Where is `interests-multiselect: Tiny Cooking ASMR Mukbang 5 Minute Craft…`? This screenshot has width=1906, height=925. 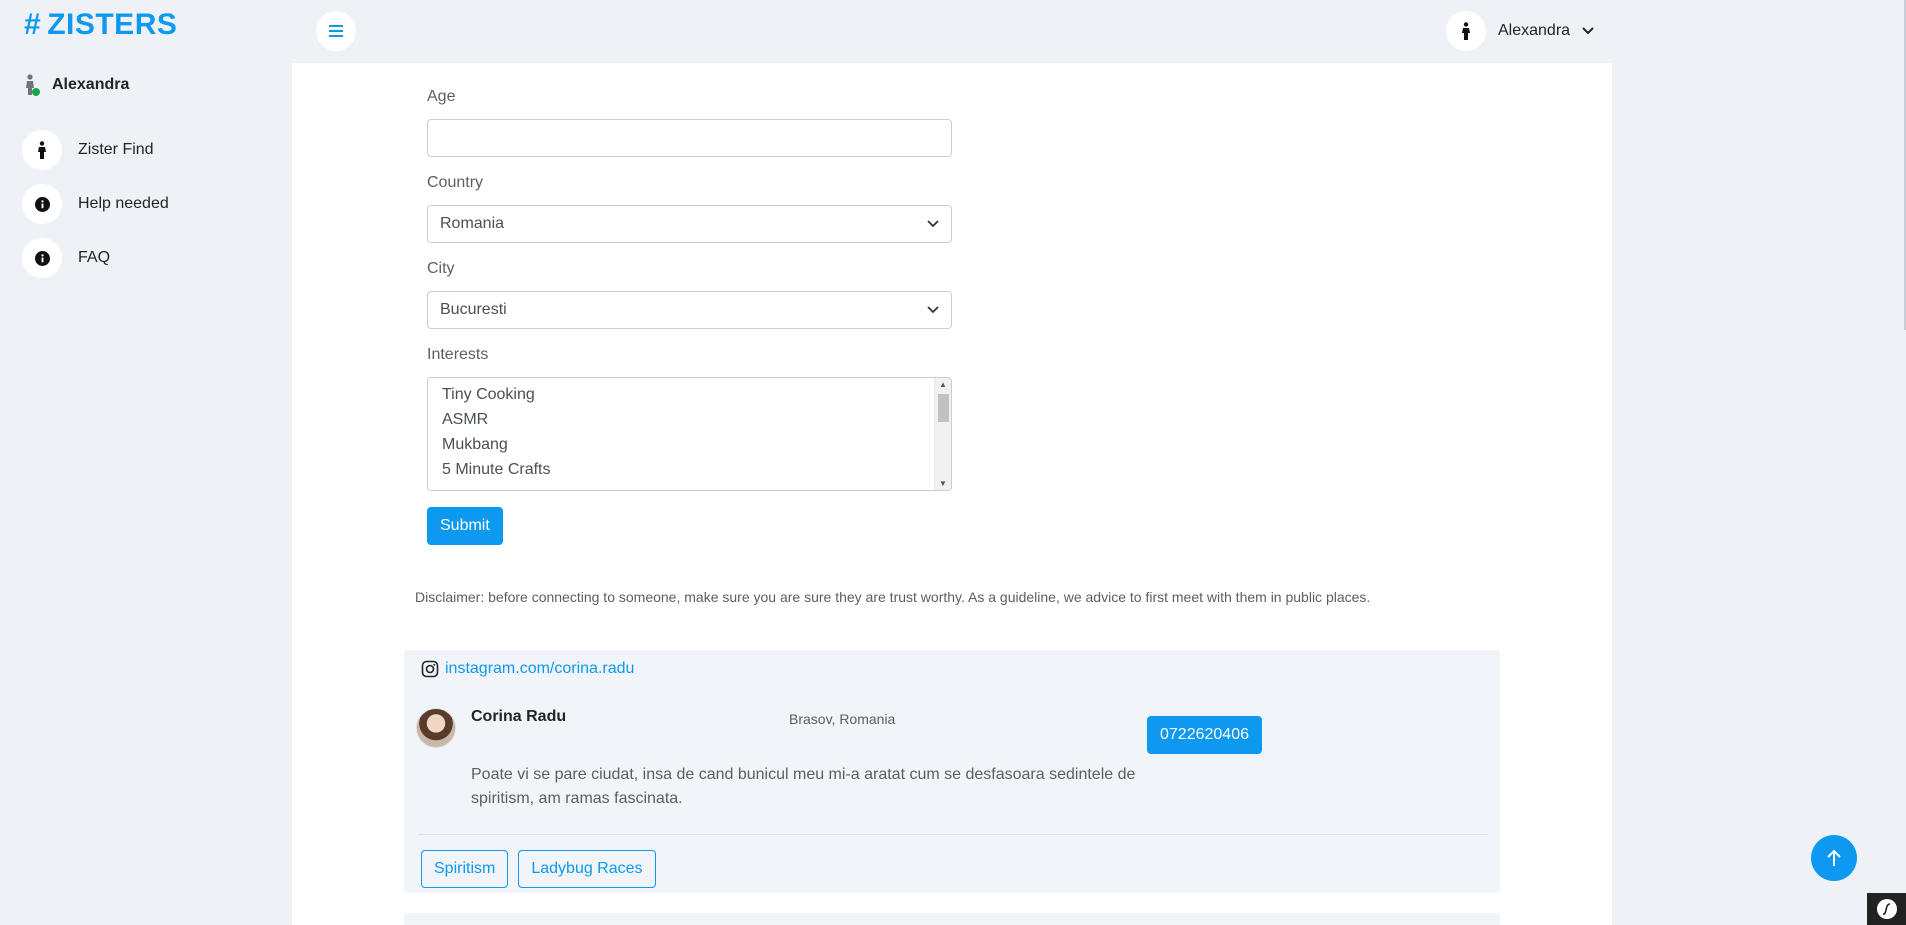 interests-multiselect: Tiny Cooking ASMR Mukbang 5 Minute Craft… is located at coordinates (689, 434).